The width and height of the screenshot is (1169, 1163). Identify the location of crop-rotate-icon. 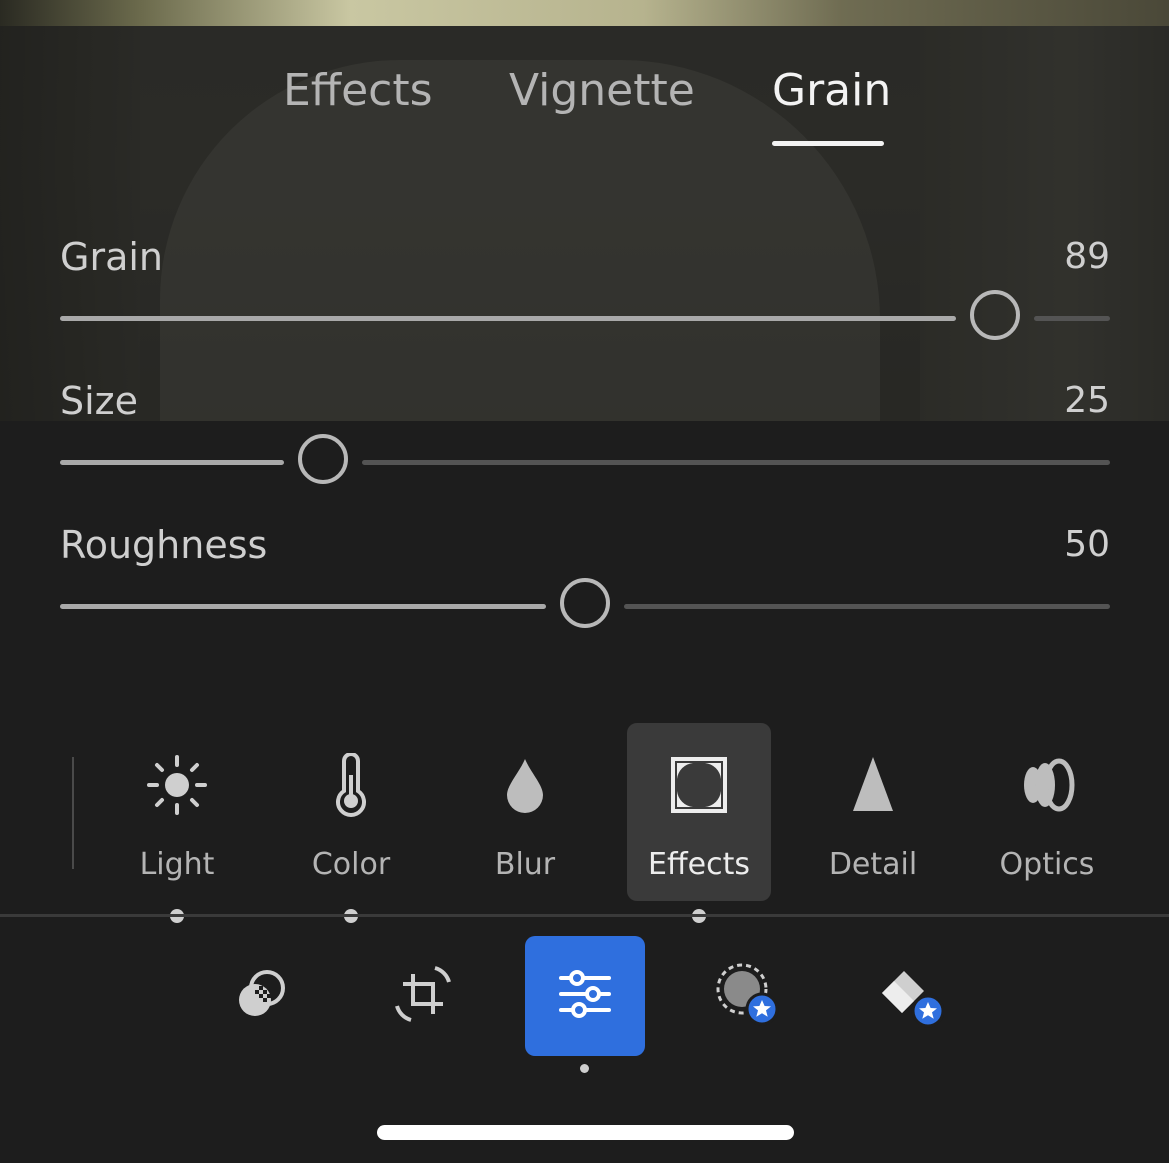
(423, 996).